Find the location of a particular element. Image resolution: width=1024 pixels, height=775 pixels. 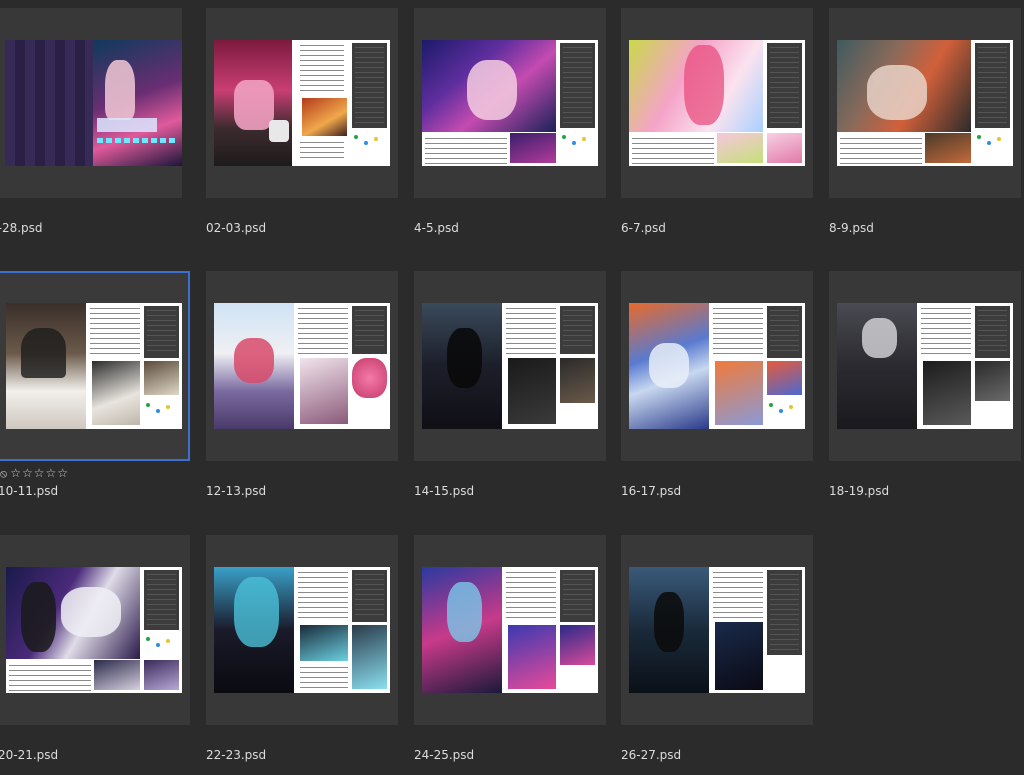

thumbnail-cell: 4-5.psd is located at coordinates (510, 121).